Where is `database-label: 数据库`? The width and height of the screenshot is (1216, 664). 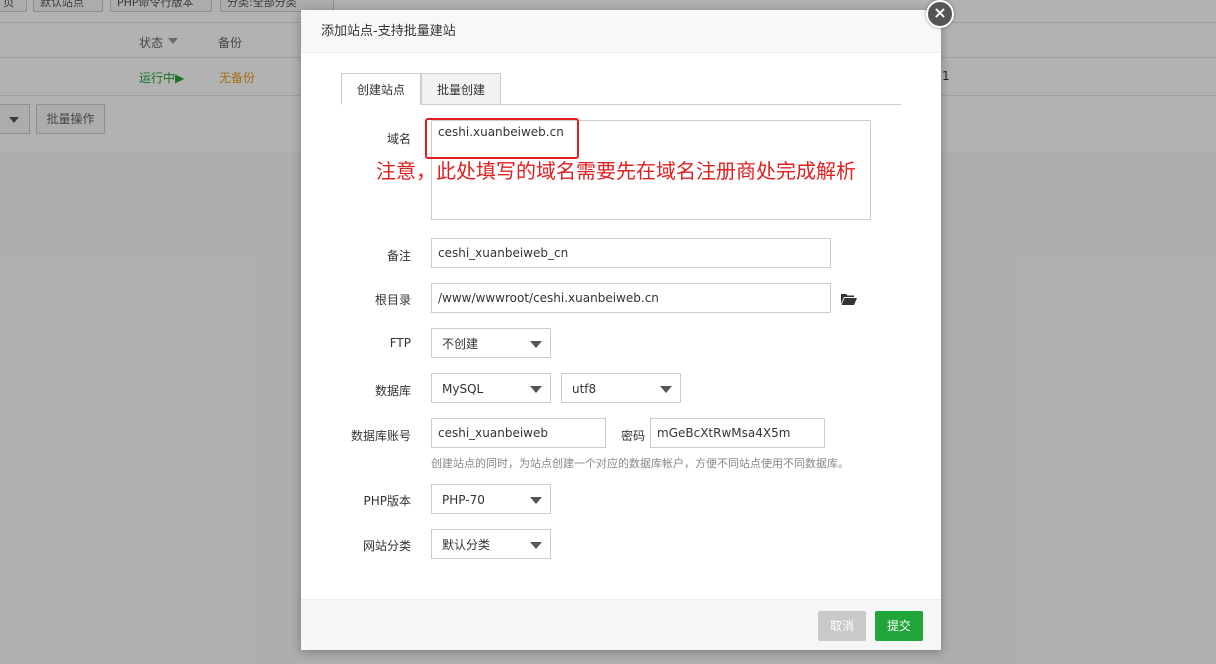
database-label: 数据库 is located at coordinates (392, 391).